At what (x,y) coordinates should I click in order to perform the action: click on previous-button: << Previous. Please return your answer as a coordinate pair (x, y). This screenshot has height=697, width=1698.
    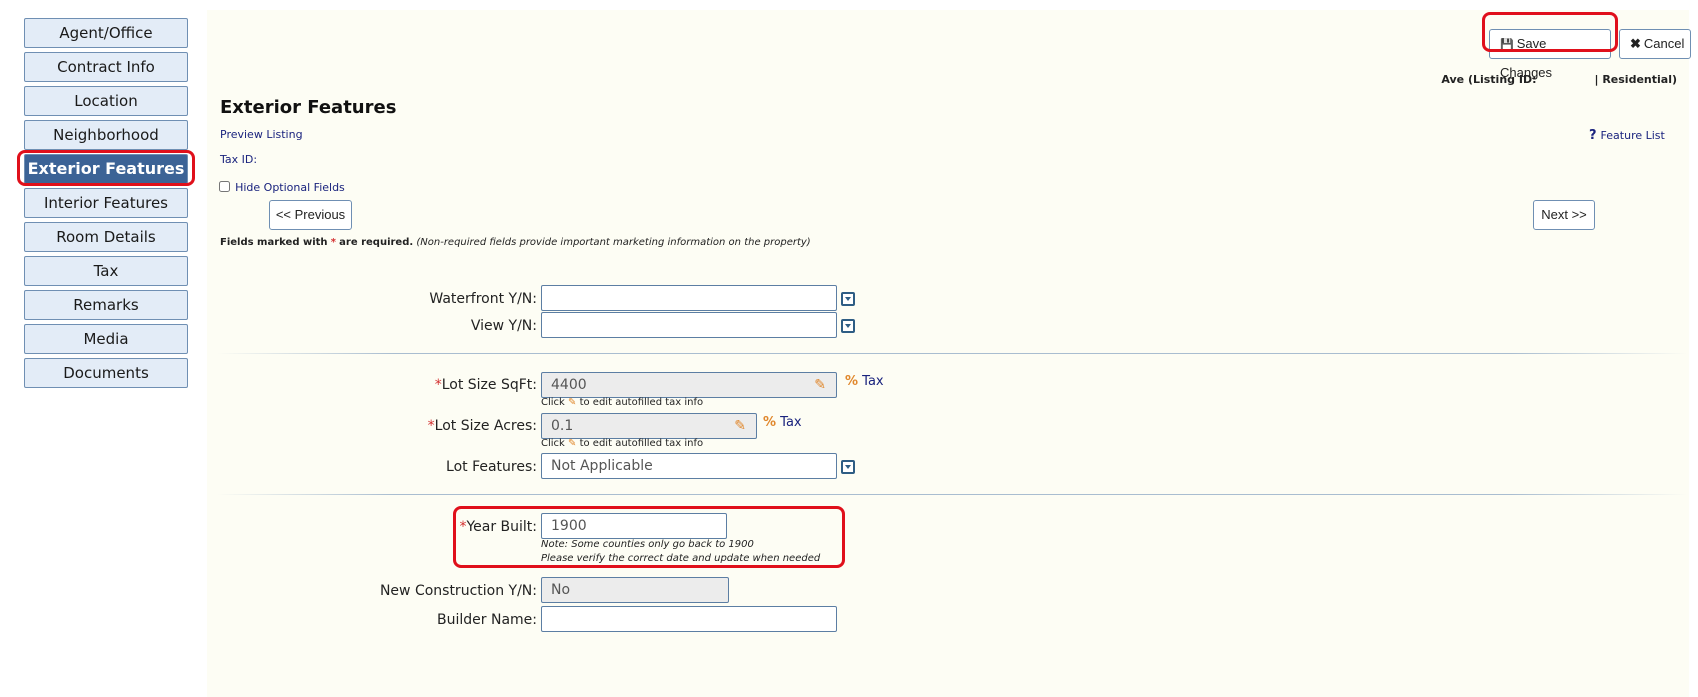
    Looking at the image, I should click on (310, 215).